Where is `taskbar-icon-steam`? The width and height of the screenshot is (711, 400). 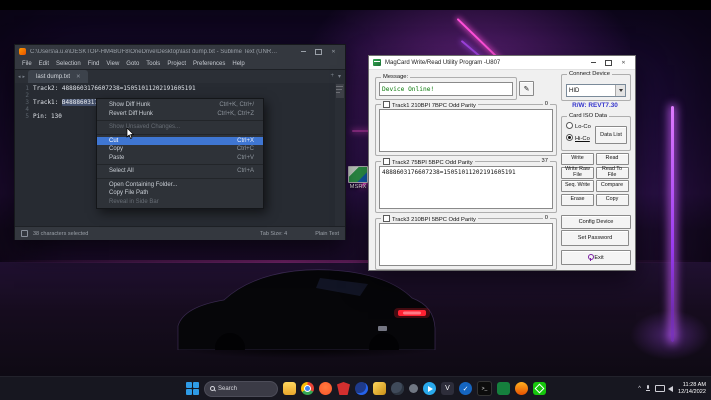
taskbar-icon-steam is located at coordinates (397, 388).